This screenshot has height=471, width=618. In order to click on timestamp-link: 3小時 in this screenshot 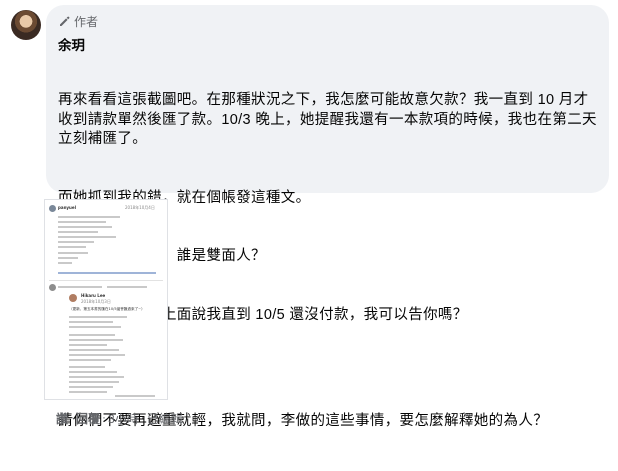, I will do `click(123, 418)`.